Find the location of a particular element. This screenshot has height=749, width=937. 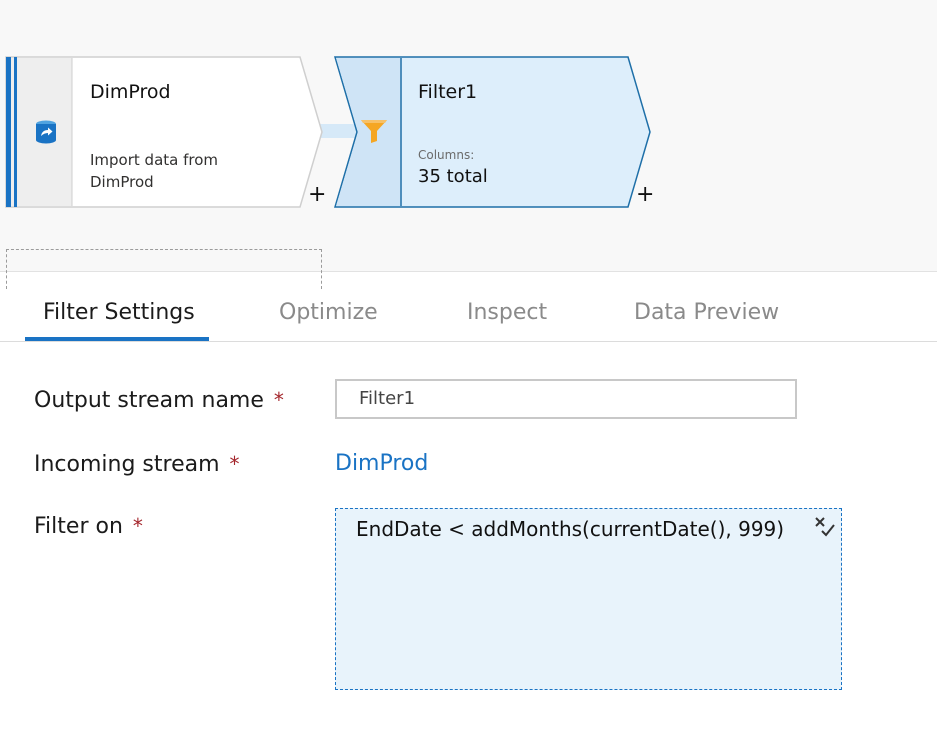

tab-inspect: Inspect is located at coordinates (507, 312).